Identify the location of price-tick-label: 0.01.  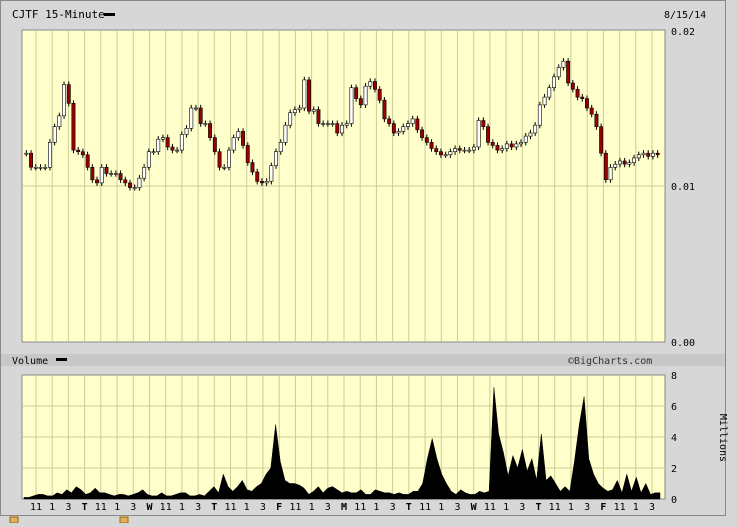
(683, 187).